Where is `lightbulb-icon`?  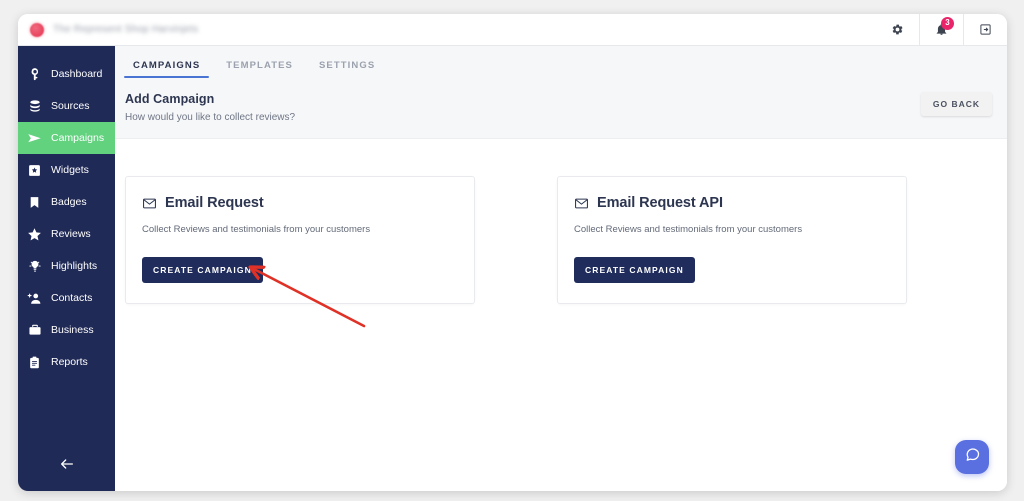 lightbulb-icon is located at coordinates (34, 266).